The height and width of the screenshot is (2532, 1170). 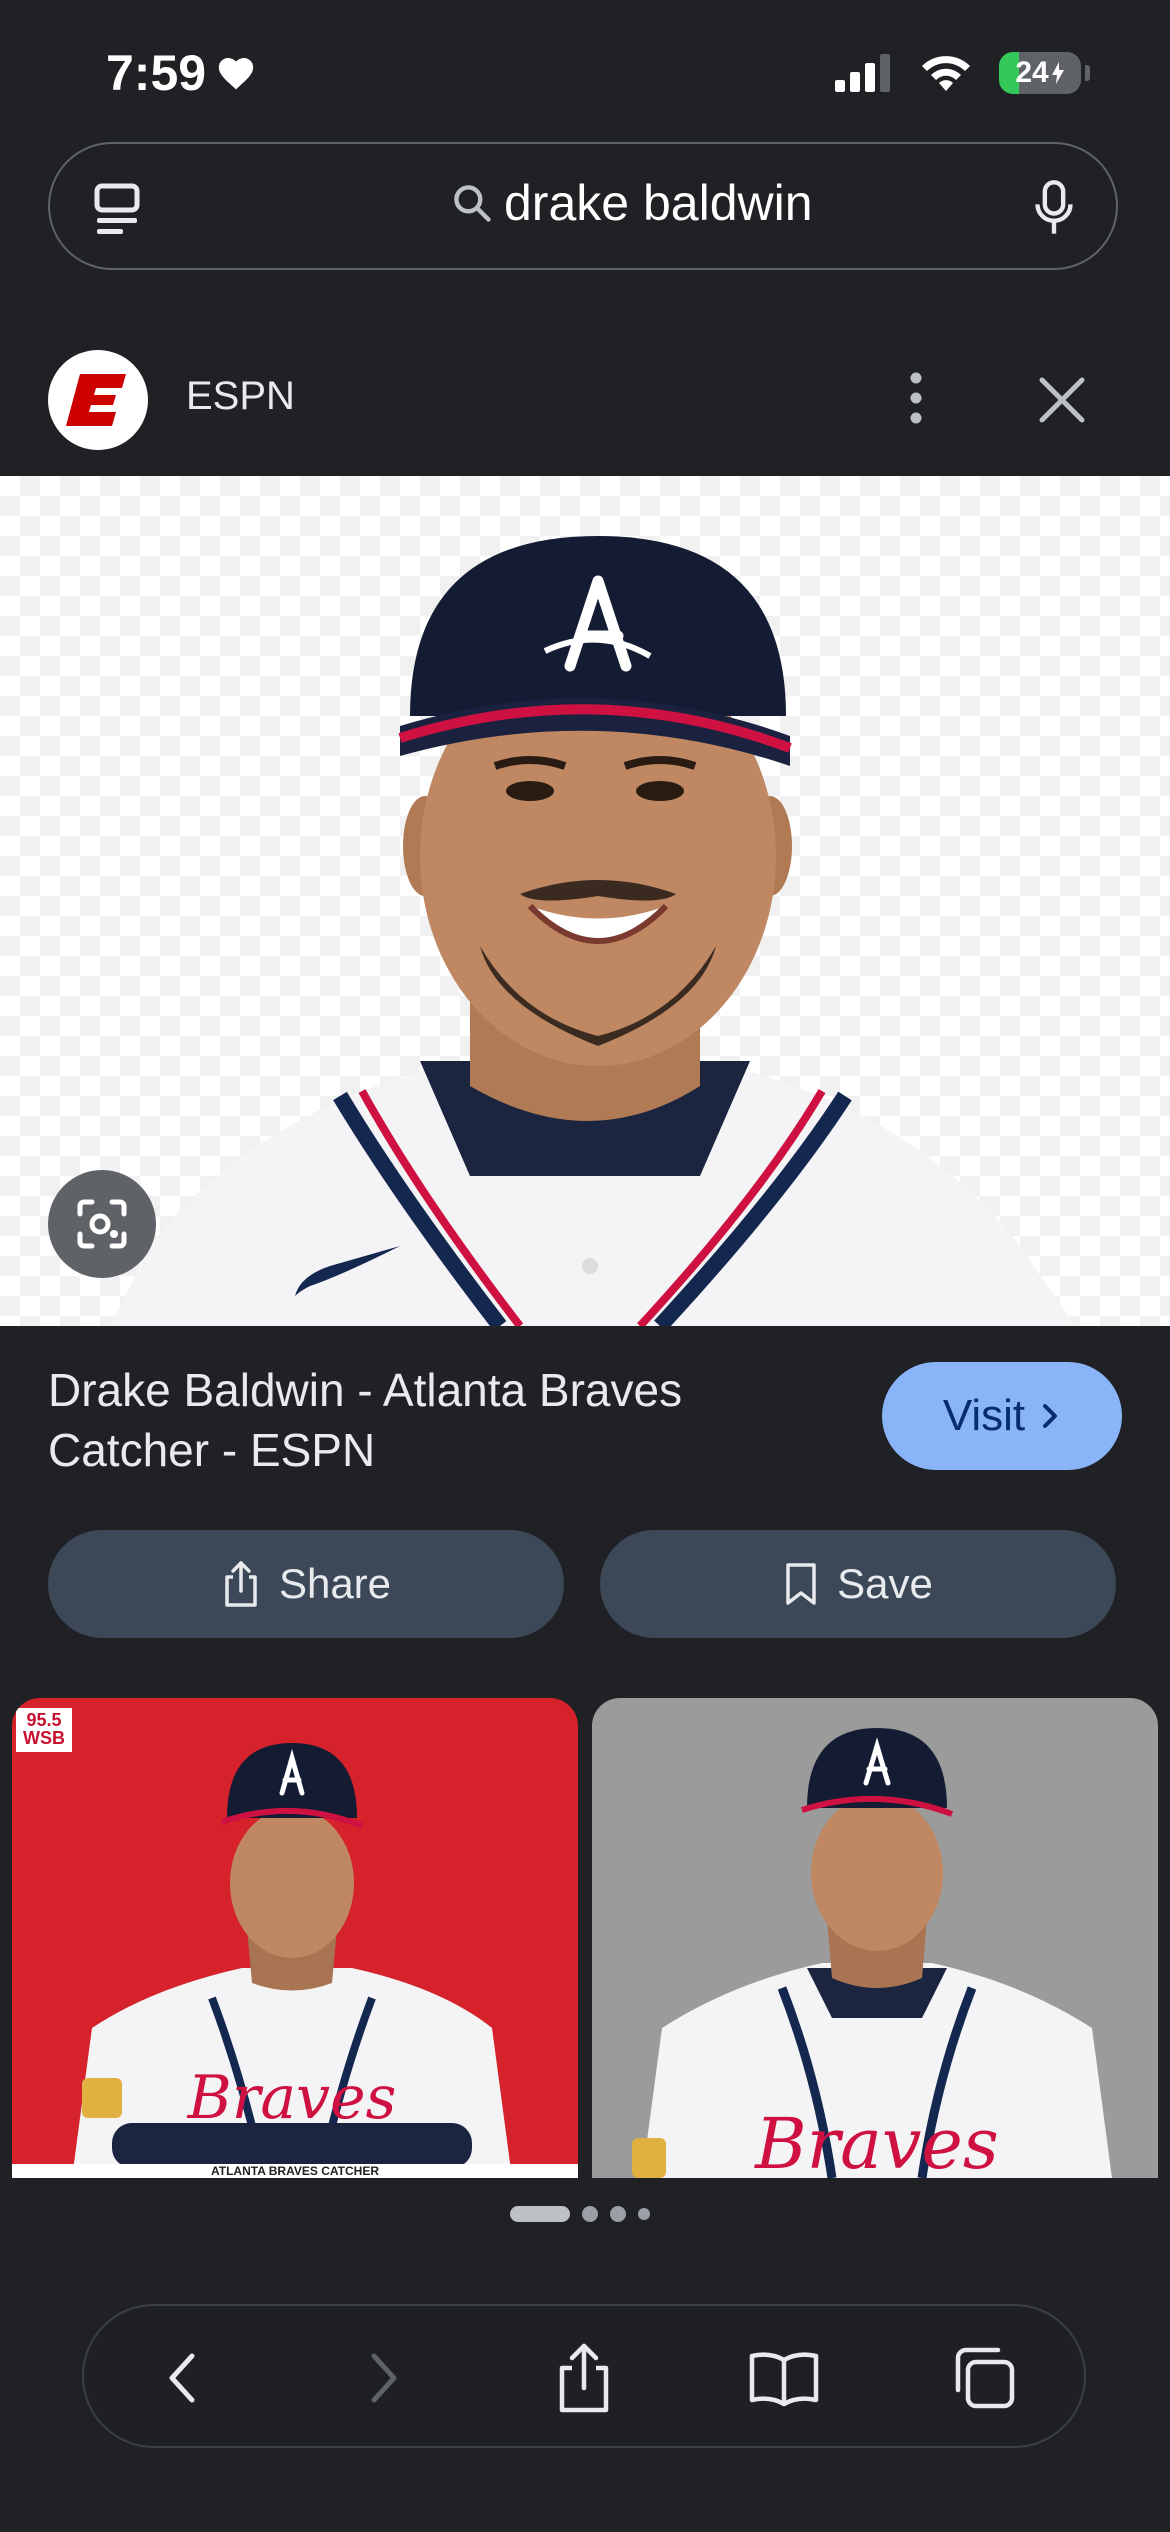 What do you see at coordinates (1087, 73) in the screenshot?
I see `battery-tip` at bounding box center [1087, 73].